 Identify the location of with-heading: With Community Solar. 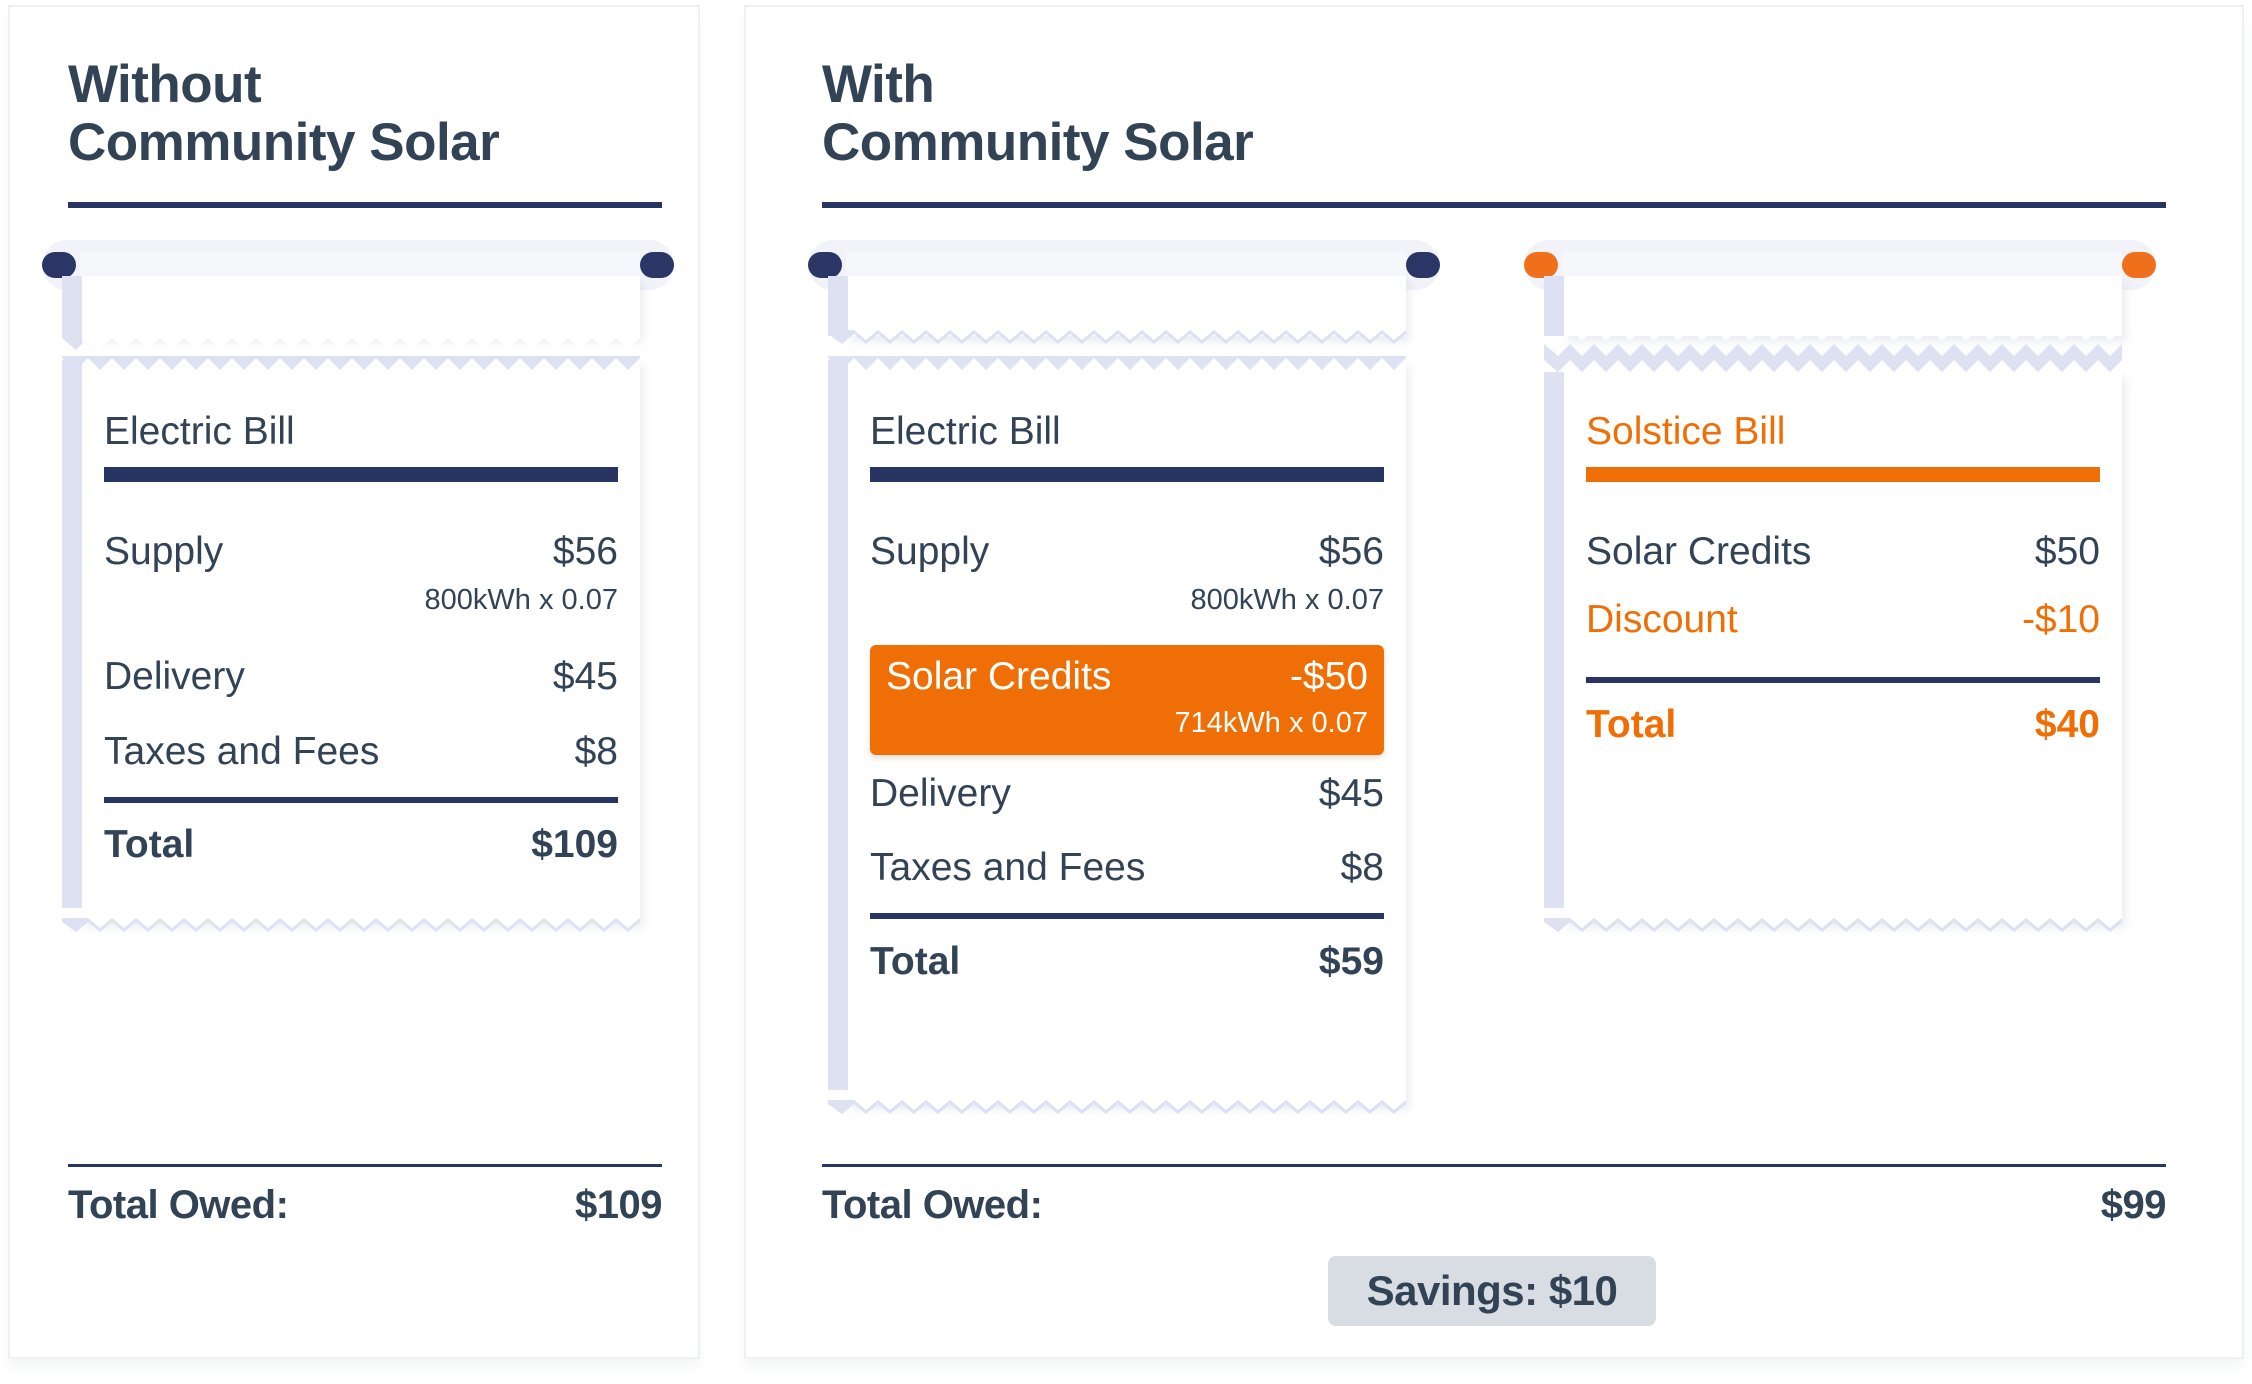
(1038, 113).